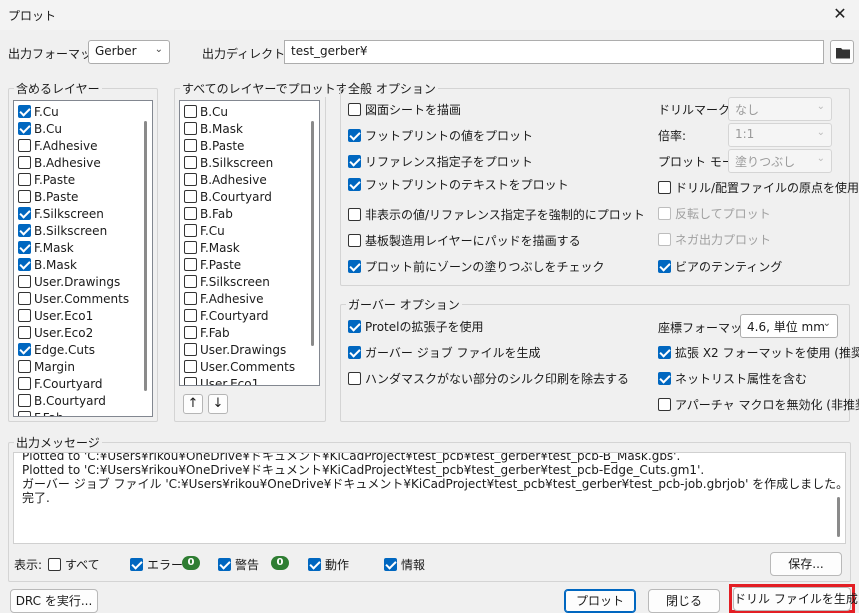  What do you see at coordinates (732, 378) in the screenshot?
I see `option-item: ネットリスト属性を含む` at bounding box center [732, 378].